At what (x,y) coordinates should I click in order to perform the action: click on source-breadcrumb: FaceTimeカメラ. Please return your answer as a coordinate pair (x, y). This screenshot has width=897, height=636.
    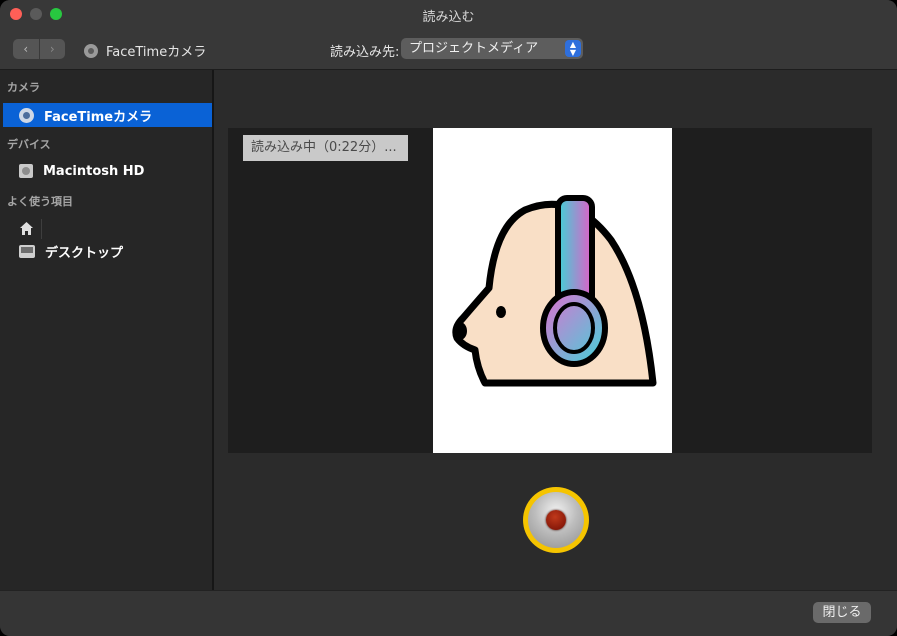
    Looking at the image, I should click on (145, 50).